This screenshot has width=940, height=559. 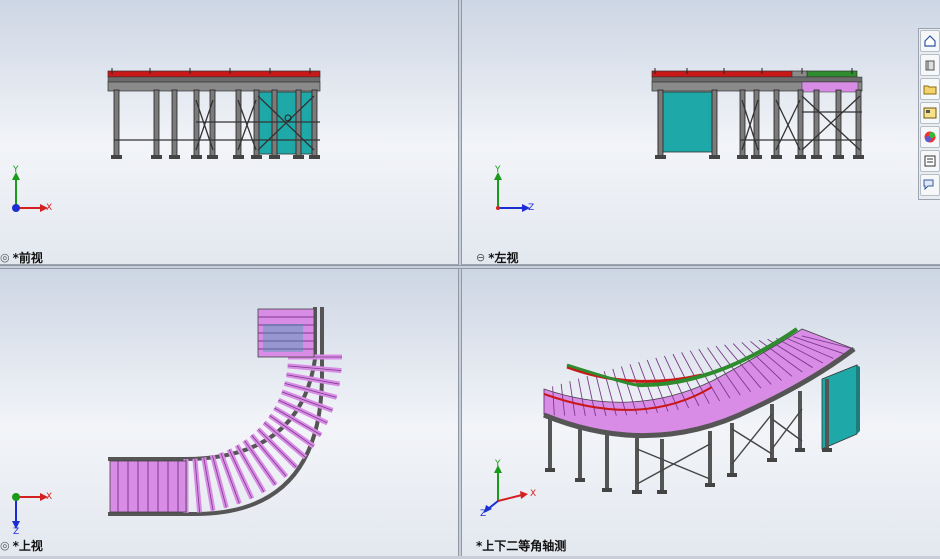 What do you see at coordinates (177, 418) in the screenshot?
I see `top-view-model` at bounding box center [177, 418].